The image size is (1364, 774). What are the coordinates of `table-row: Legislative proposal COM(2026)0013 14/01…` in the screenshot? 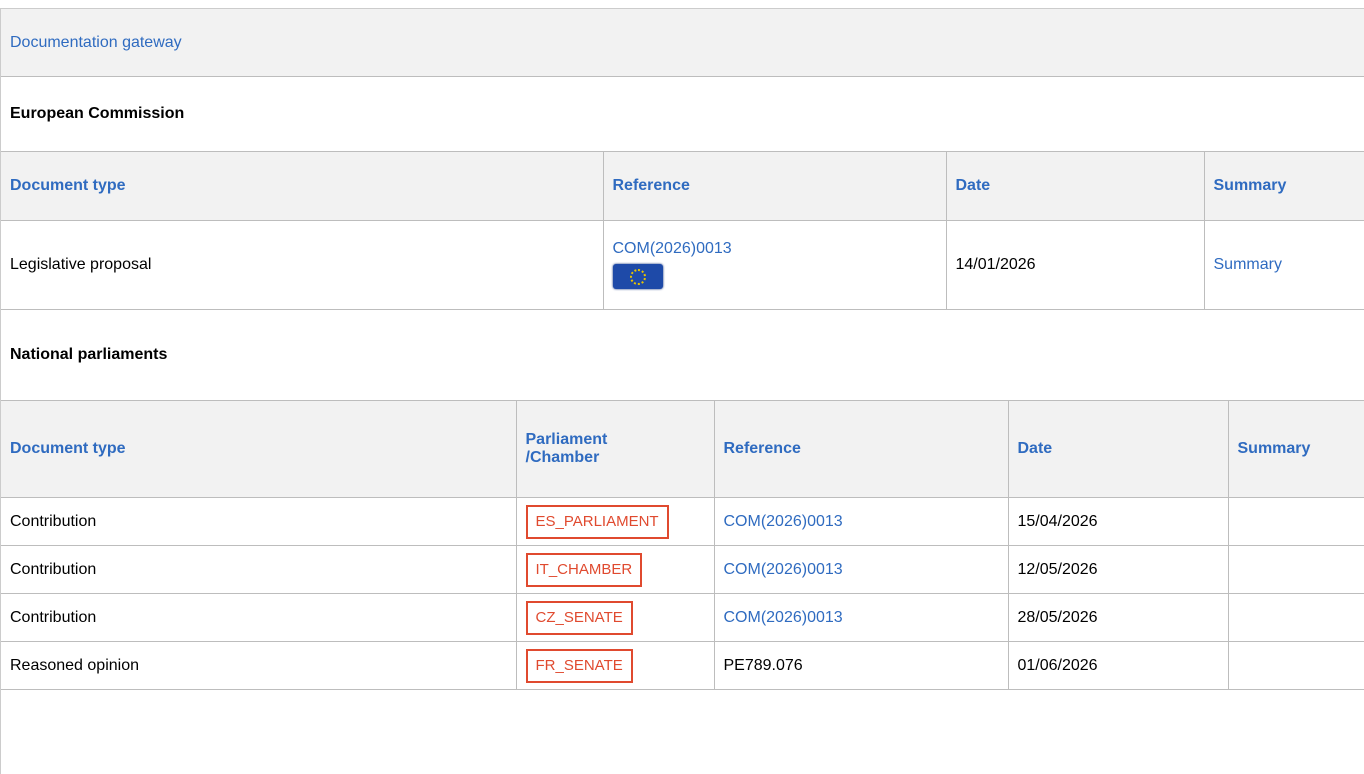 It's located at (682, 265).